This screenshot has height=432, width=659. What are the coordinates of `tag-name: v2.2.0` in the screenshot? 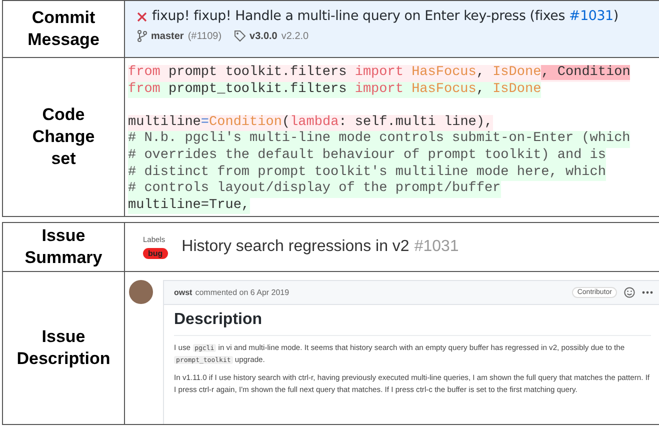 It's located at (295, 36).